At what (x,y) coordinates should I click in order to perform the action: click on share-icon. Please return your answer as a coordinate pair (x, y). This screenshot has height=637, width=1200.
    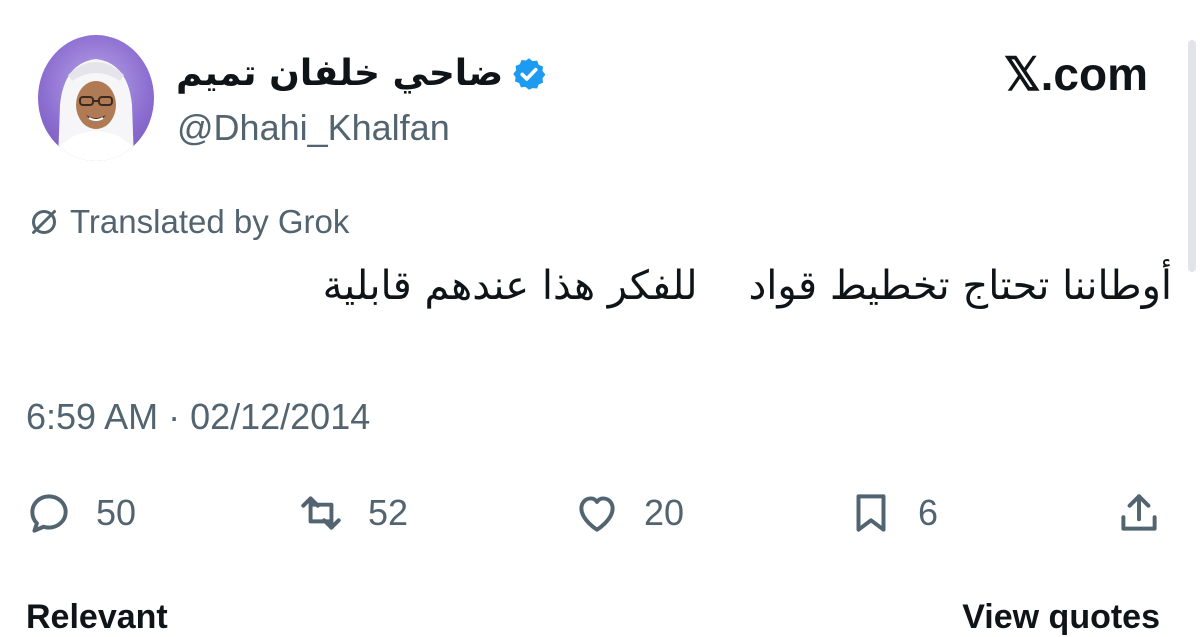
    Looking at the image, I should click on (1139, 512).